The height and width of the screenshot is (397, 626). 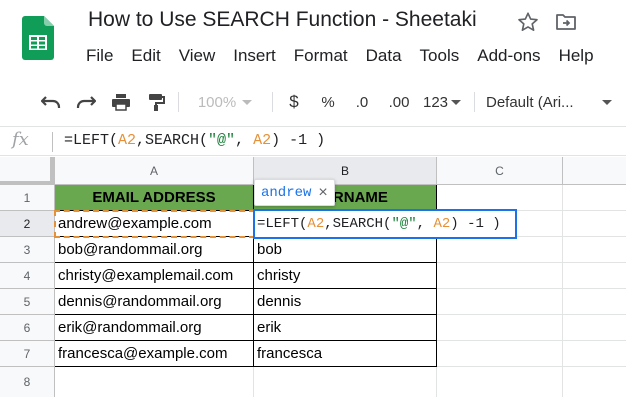 I want to click on formula-bar-divider, so click(x=52, y=142).